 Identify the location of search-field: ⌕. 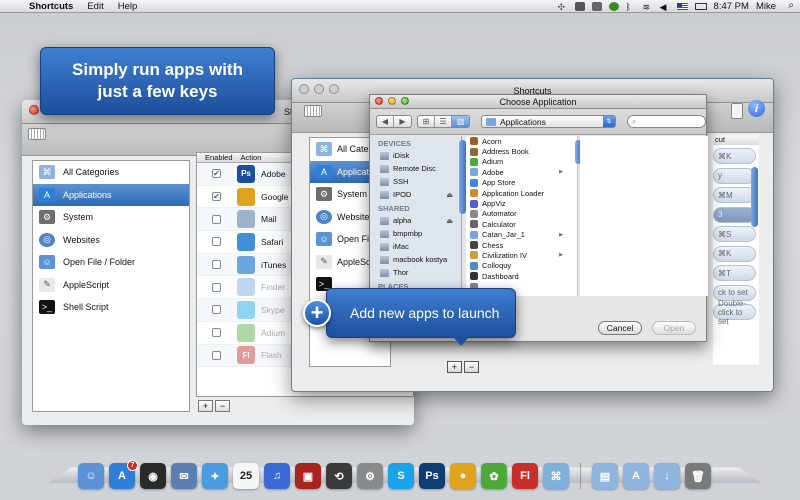
(666, 121).